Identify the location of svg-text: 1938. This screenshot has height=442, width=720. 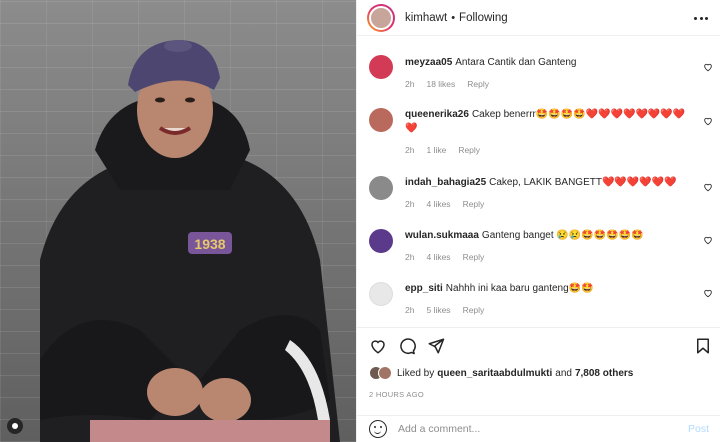
(209, 244).